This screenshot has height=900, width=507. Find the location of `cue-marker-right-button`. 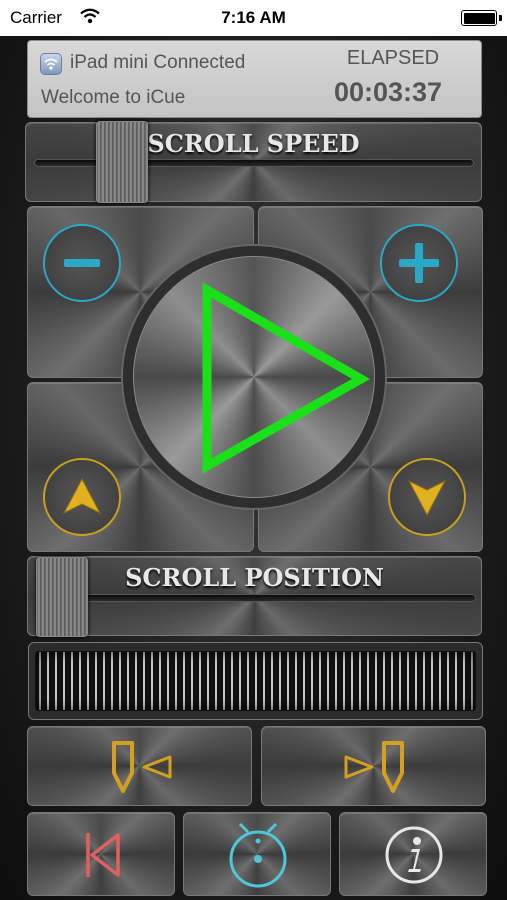

cue-marker-right-button is located at coordinates (373, 766).